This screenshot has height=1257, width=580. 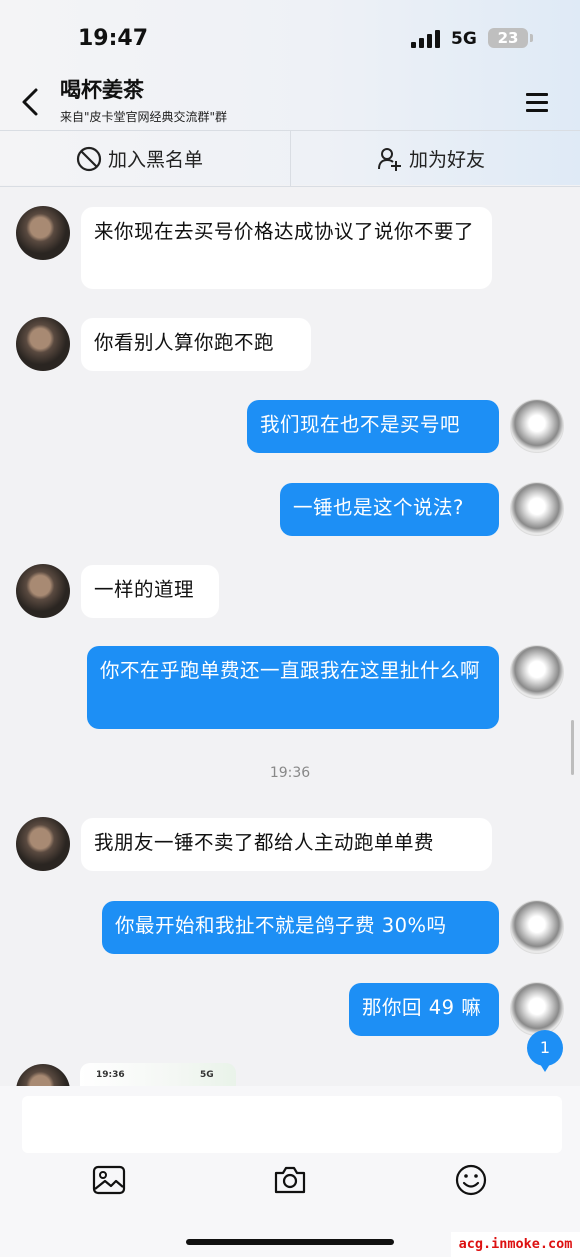 What do you see at coordinates (292, 1124) in the screenshot?
I see `message-input` at bounding box center [292, 1124].